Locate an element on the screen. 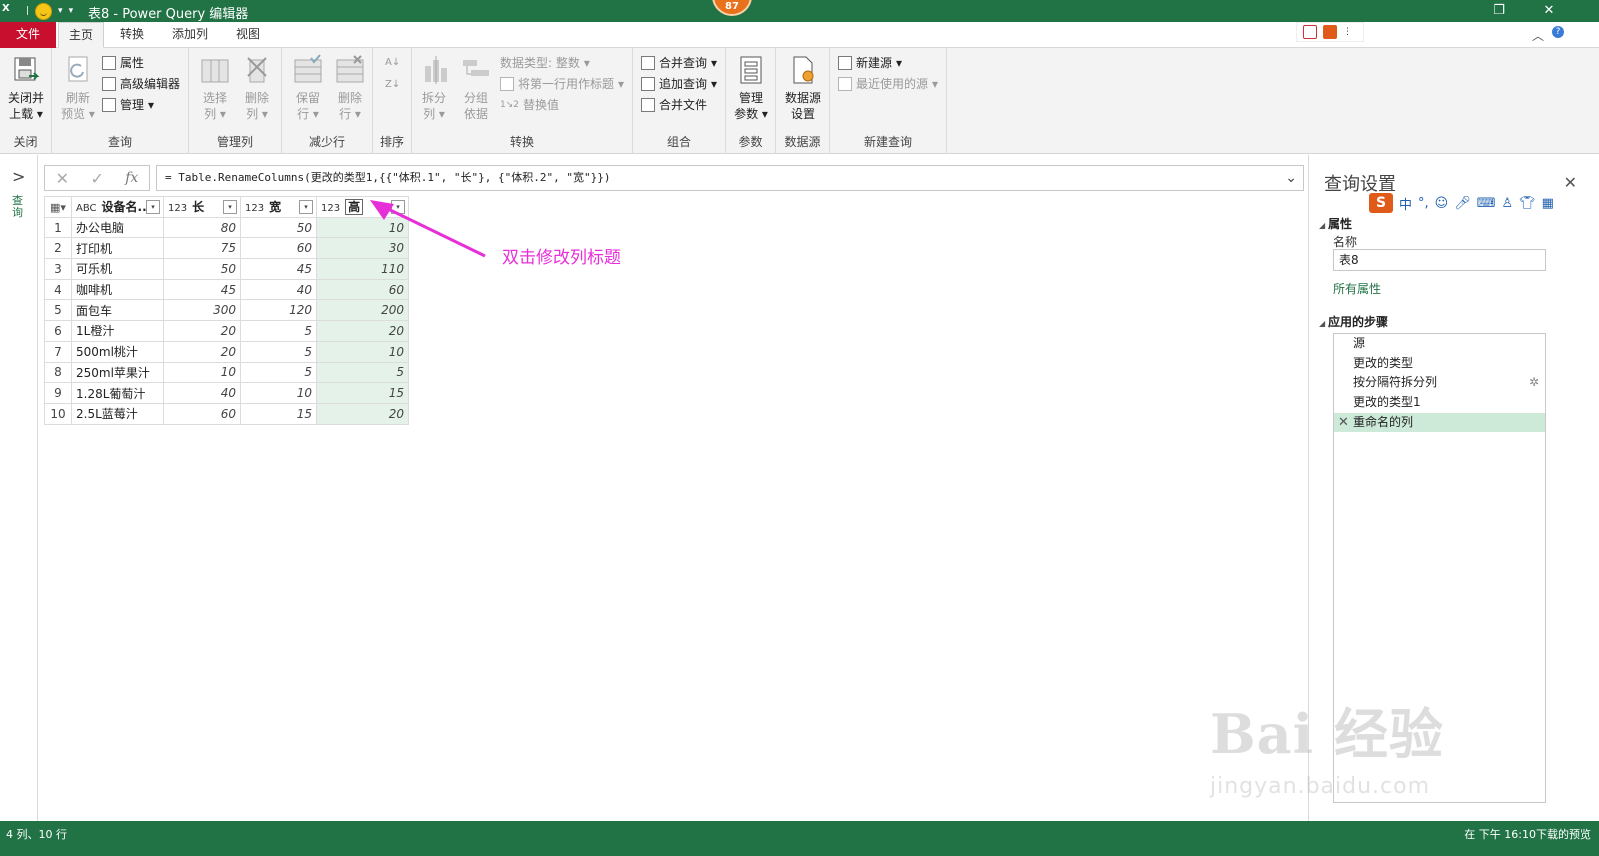  table-menu-icon: ▦▾ is located at coordinates (58, 207).